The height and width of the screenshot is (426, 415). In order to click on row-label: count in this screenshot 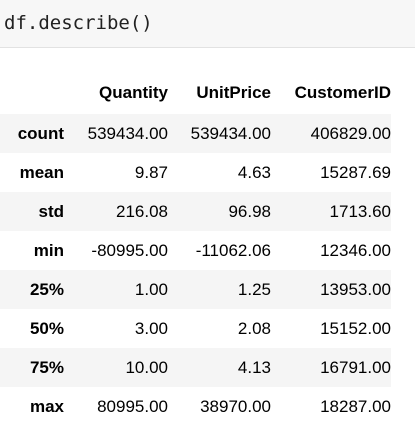, I will do `click(40, 133)`.